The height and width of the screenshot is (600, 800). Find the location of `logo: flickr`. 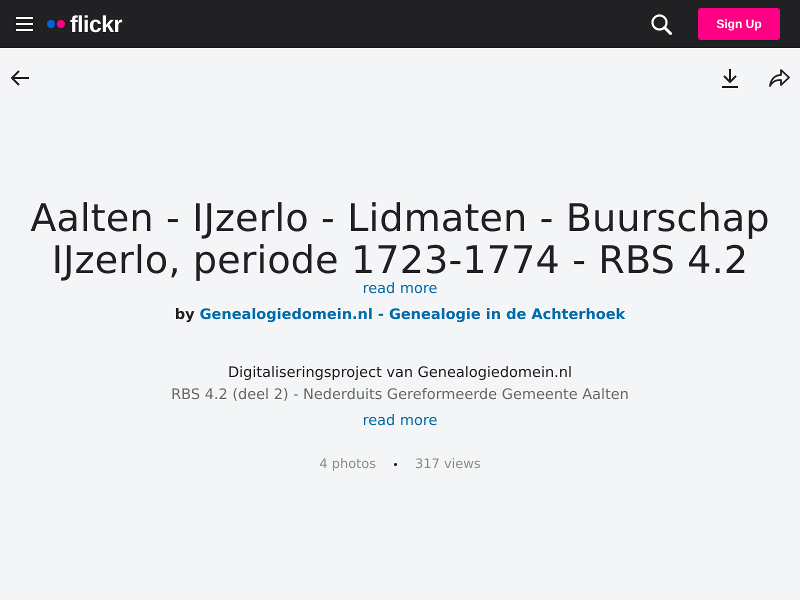

logo: flickr is located at coordinates (96, 24).